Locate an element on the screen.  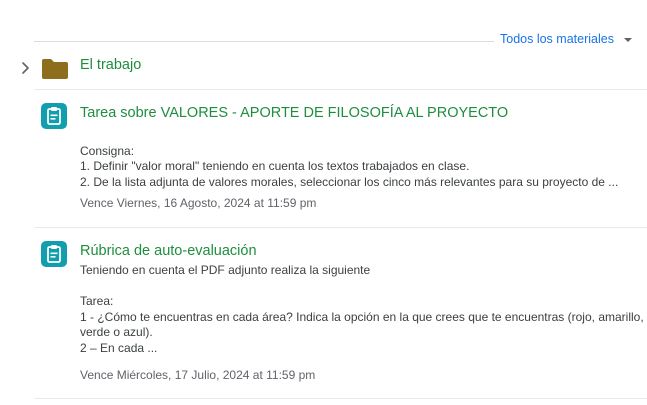
chevron-right-icon is located at coordinates (26, 68).